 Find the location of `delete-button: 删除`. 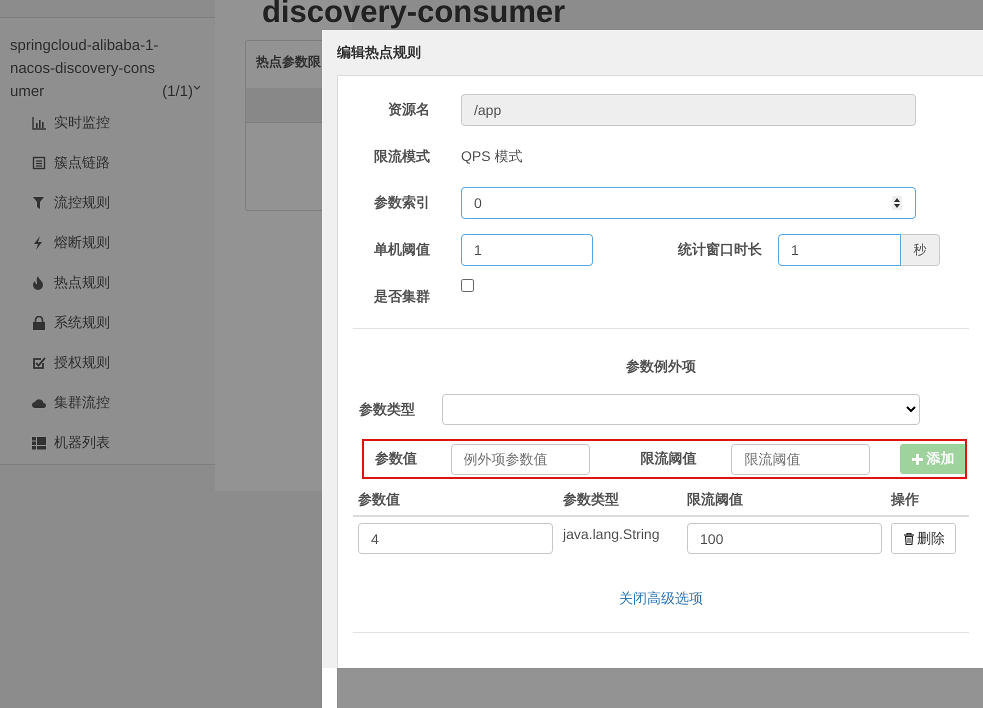

delete-button: 删除 is located at coordinates (923, 538).